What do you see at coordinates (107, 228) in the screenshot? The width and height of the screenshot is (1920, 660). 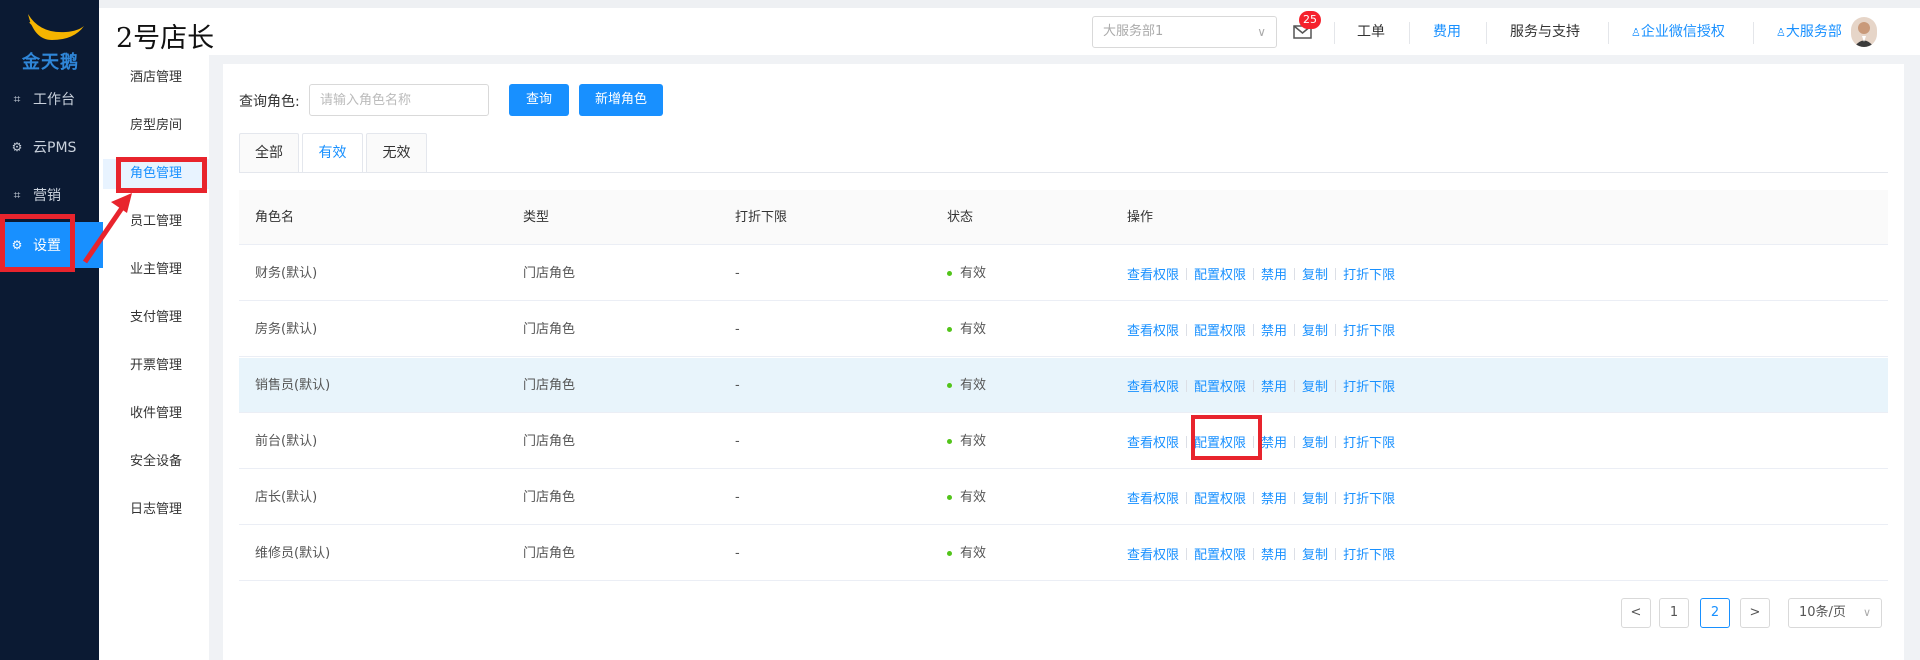 I see `annotation-arrow-icon` at bounding box center [107, 228].